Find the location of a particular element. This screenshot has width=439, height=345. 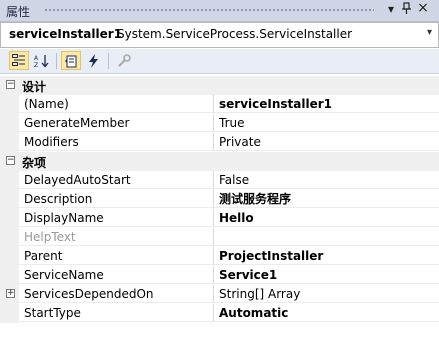

property-row: (Name) serviceInstaller1 is located at coordinates (219, 104).